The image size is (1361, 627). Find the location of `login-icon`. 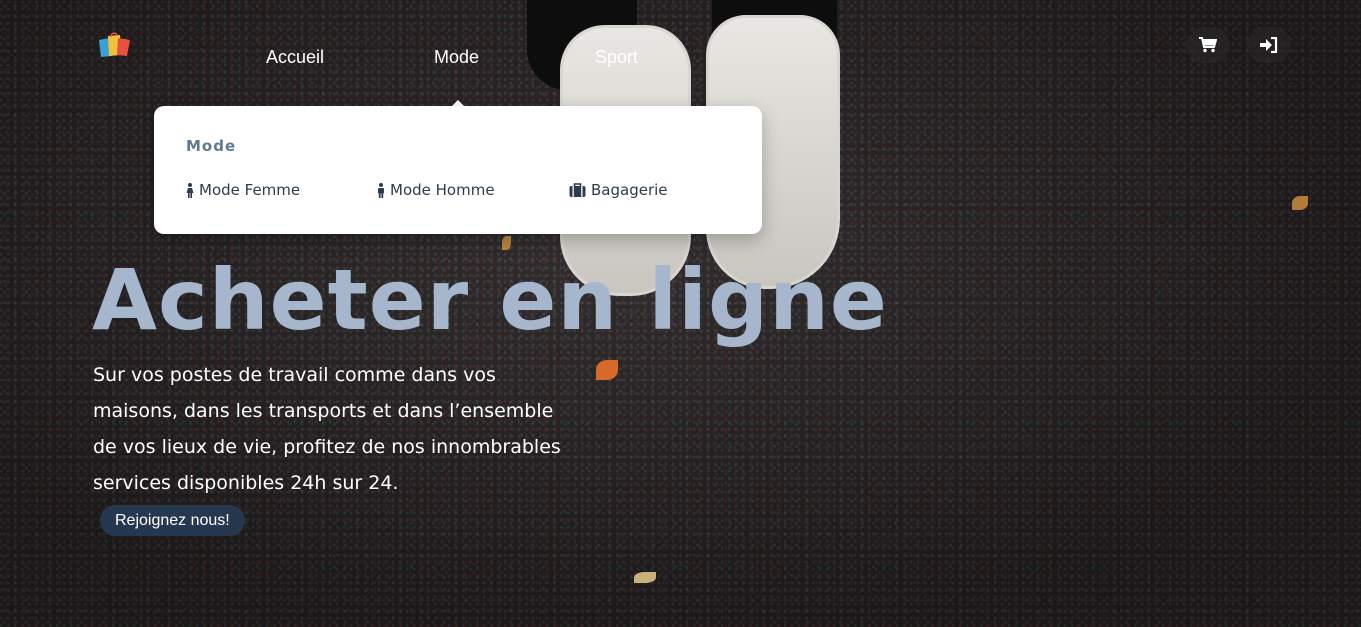

login-icon is located at coordinates (1269, 45).